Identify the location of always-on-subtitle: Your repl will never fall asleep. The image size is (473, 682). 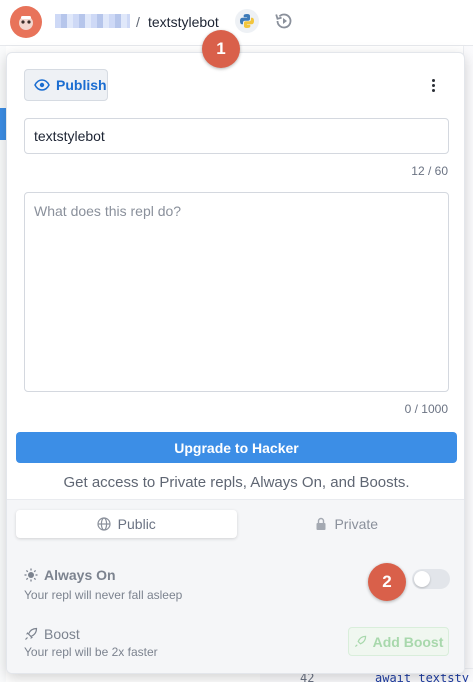
(103, 595).